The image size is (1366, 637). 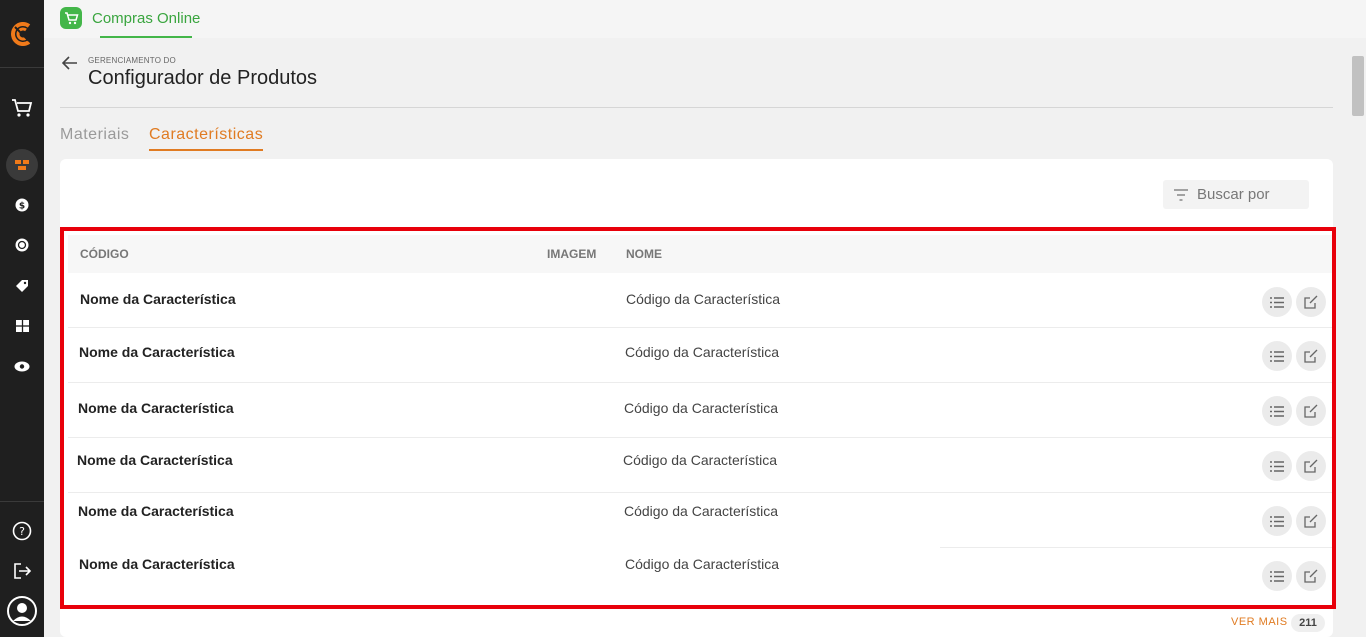 What do you see at coordinates (22, 326) in the screenshot?
I see `grid-icon` at bounding box center [22, 326].